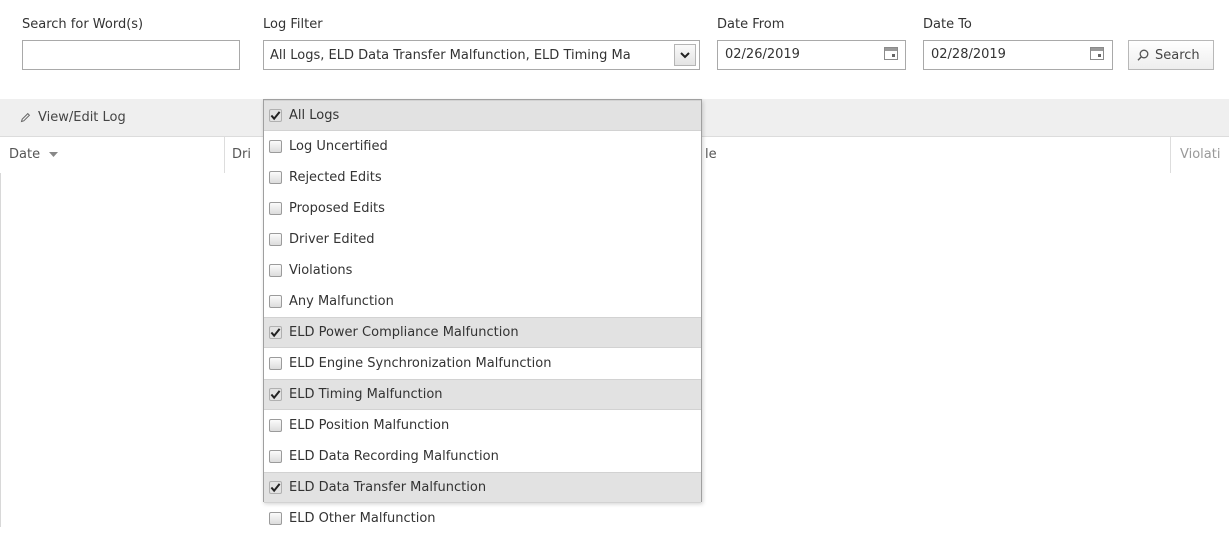 The height and width of the screenshot is (534, 1229). I want to click on log-filter-option: ELD Position Malfunction, so click(482, 425).